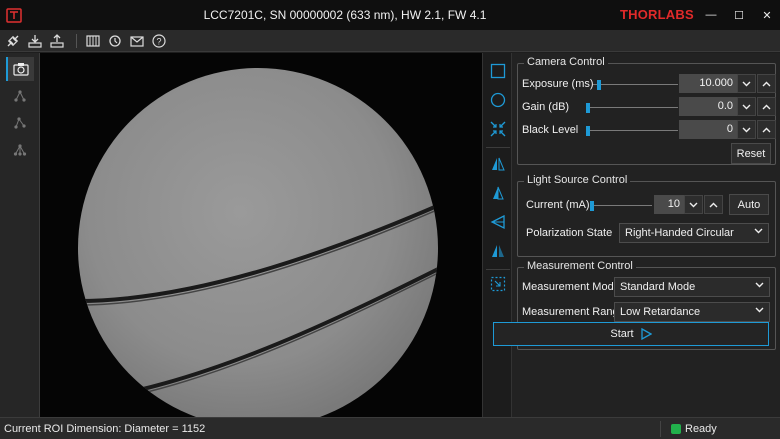  I want to click on gain-increase-button, so click(766, 106).